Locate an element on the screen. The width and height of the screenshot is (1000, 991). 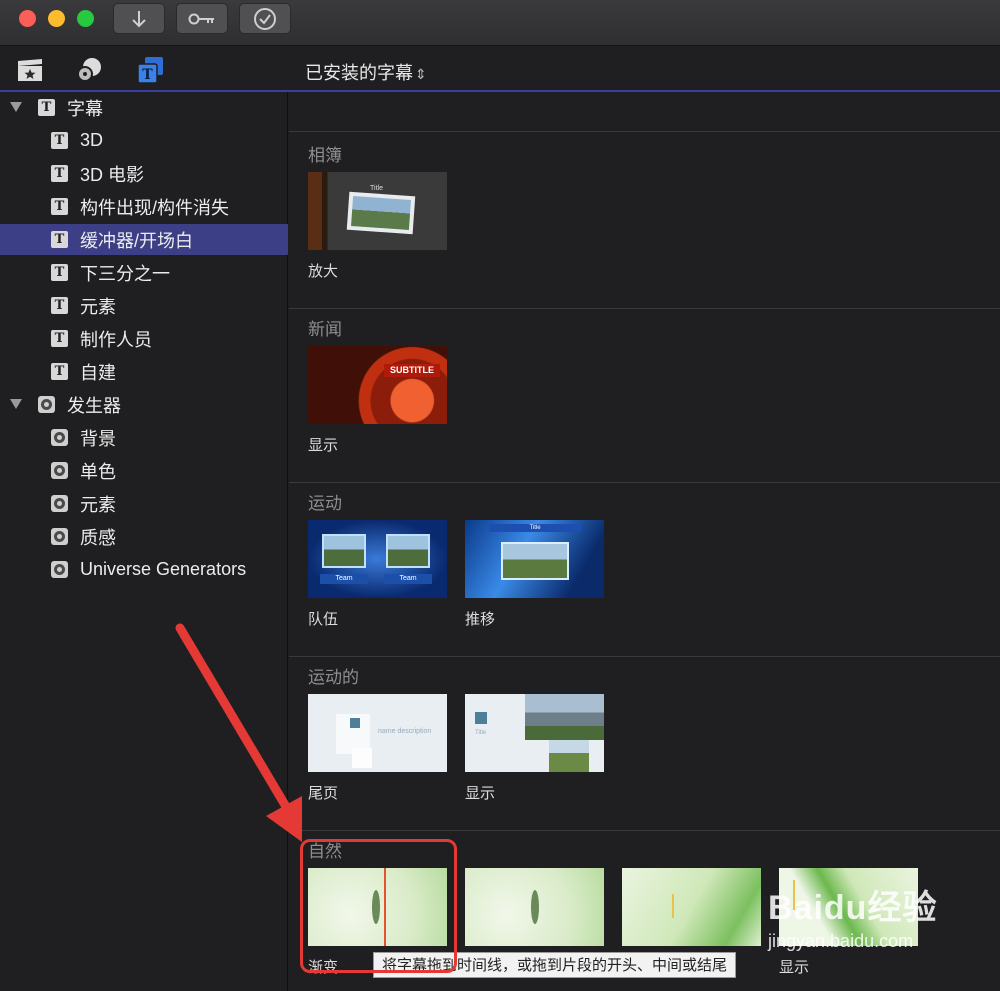
sidebar-item-textures: 质感 is located at coordinates (144, 536).